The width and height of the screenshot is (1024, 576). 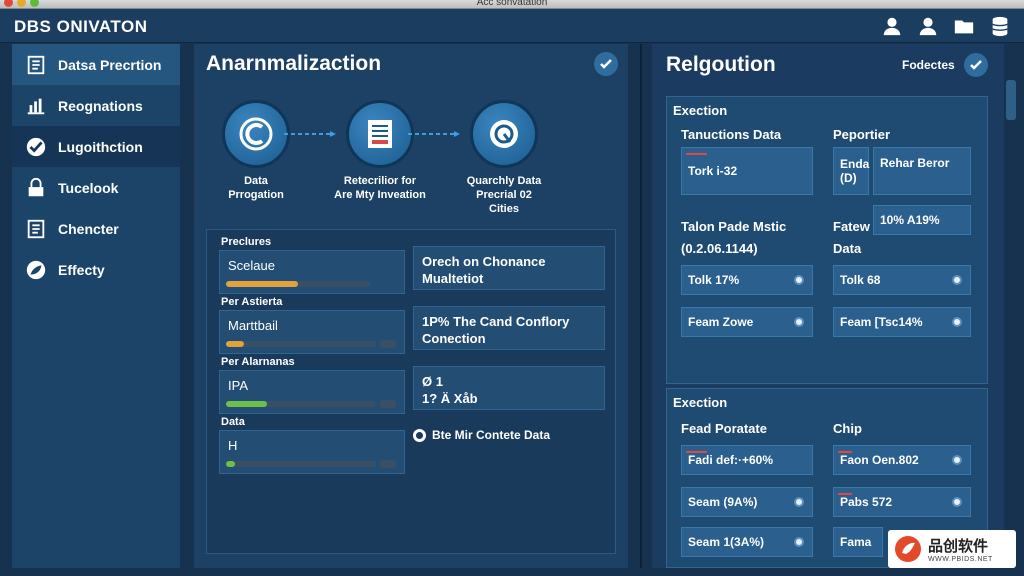 I want to click on option-row: Bte Mir Contete Data, so click(x=481, y=435).